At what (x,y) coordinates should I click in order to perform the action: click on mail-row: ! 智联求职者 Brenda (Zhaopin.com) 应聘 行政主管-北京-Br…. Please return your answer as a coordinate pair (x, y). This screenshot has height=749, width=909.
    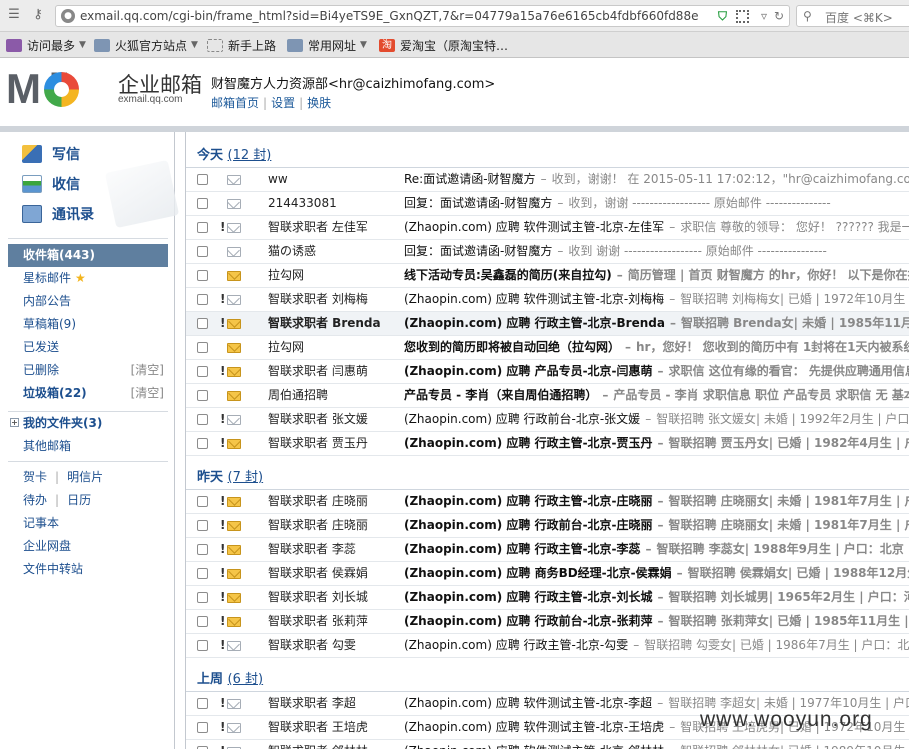
    Looking at the image, I should click on (547, 324).